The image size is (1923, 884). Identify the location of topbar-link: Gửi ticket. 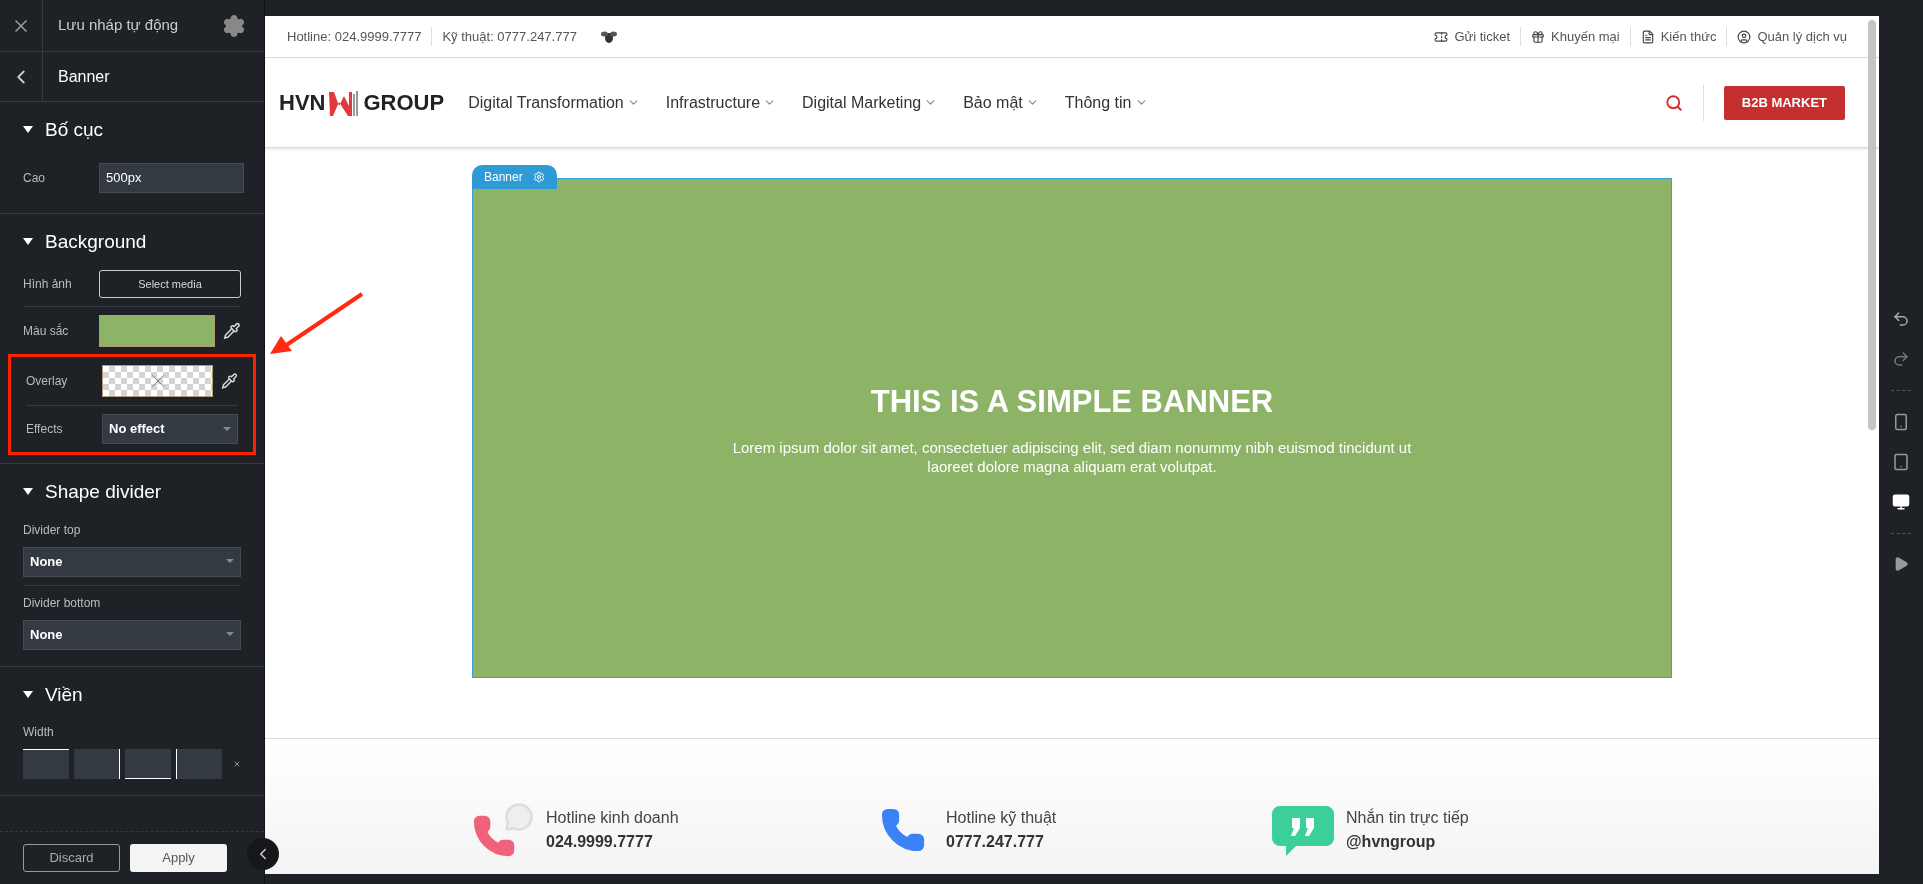
(1482, 36).